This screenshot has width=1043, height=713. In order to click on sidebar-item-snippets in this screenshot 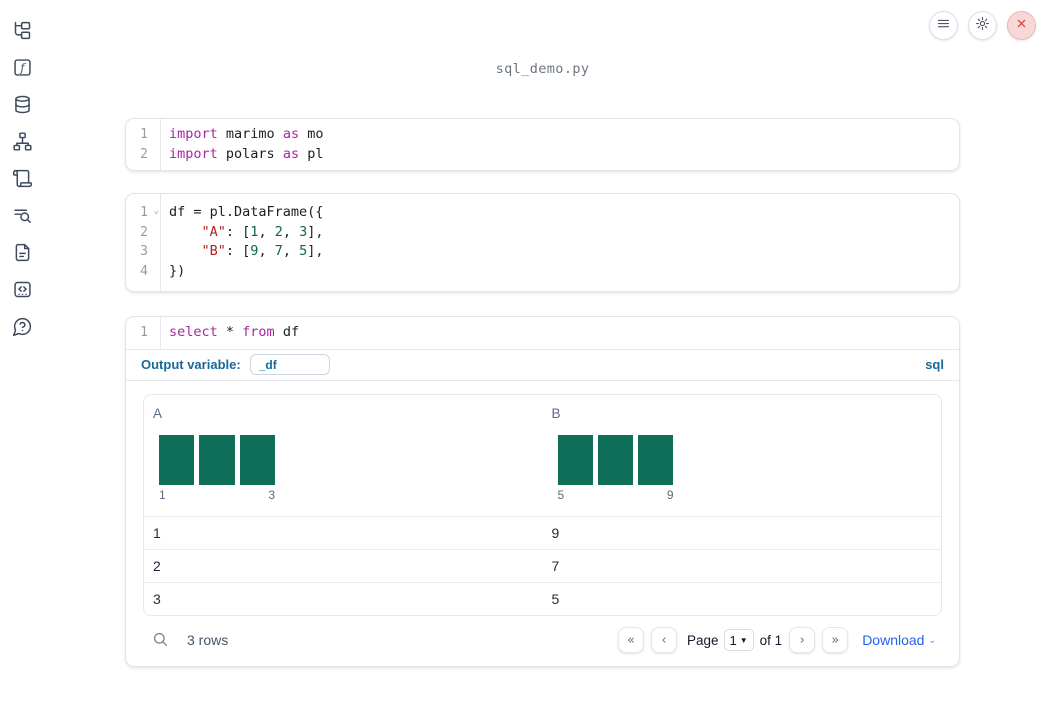, I will do `click(22, 292)`.